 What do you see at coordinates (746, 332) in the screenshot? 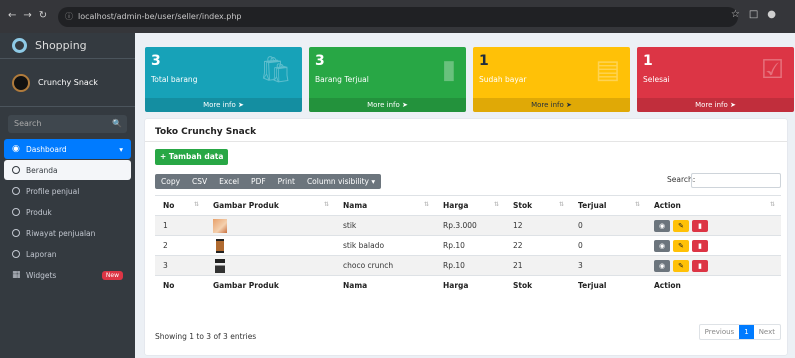
I see `page-1-button: 1` at bounding box center [746, 332].